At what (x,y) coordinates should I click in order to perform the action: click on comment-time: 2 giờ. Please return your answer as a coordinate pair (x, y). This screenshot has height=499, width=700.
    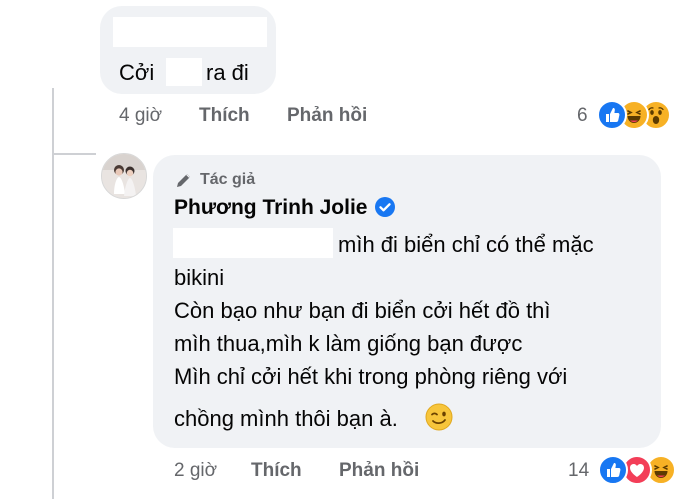
    Looking at the image, I should click on (195, 471).